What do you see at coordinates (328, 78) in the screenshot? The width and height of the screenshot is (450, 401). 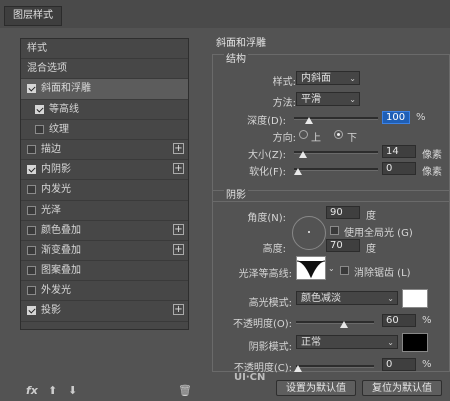 I see `style-dropdown: 内斜面 ⌄` at bounding box center [328, 78].